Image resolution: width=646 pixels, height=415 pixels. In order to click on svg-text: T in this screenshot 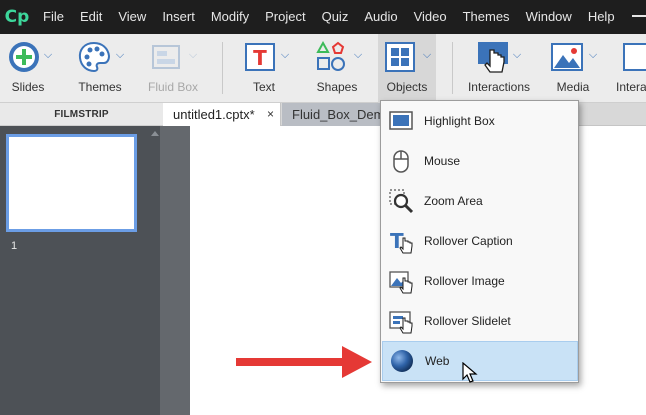, I will do `click(260, 58)`.